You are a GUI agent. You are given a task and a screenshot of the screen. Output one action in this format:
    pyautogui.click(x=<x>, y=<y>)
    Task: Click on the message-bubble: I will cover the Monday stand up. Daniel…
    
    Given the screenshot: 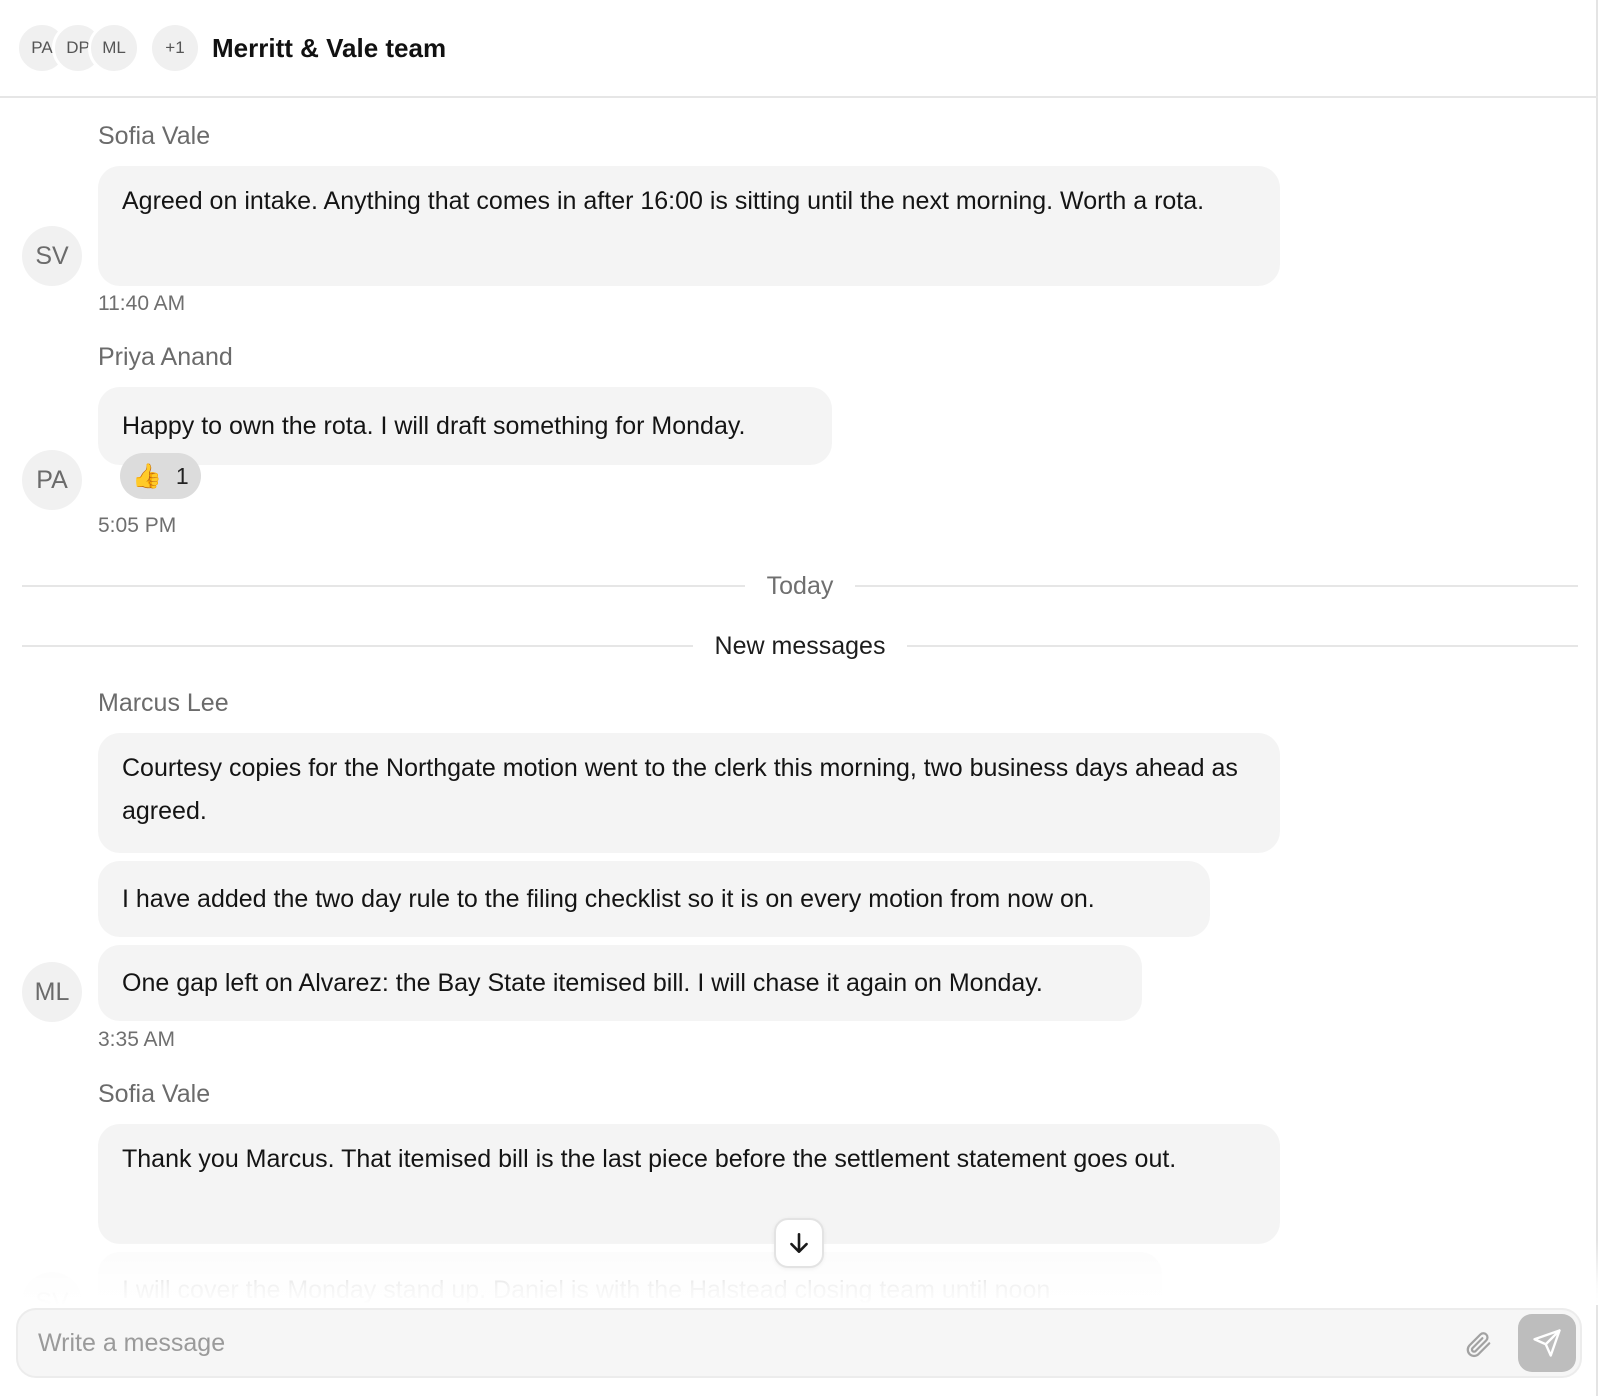 What is the action you would take?
    pyautogui.click(x=630, y=1278)
    